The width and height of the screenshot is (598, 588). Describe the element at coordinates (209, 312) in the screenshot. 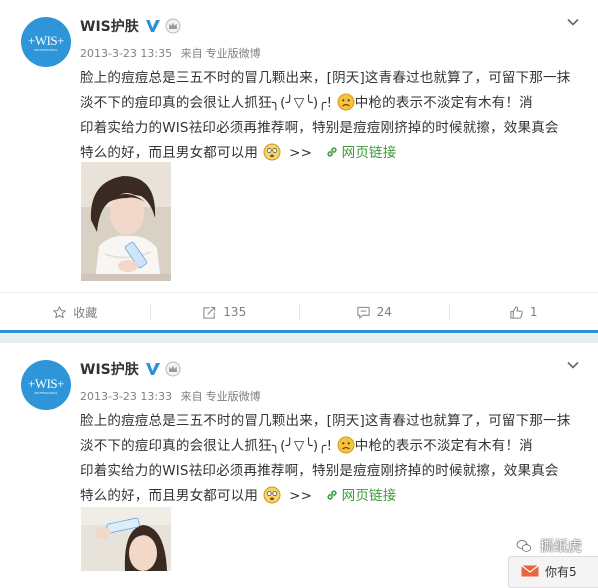

I see `repost-icon` at that location.